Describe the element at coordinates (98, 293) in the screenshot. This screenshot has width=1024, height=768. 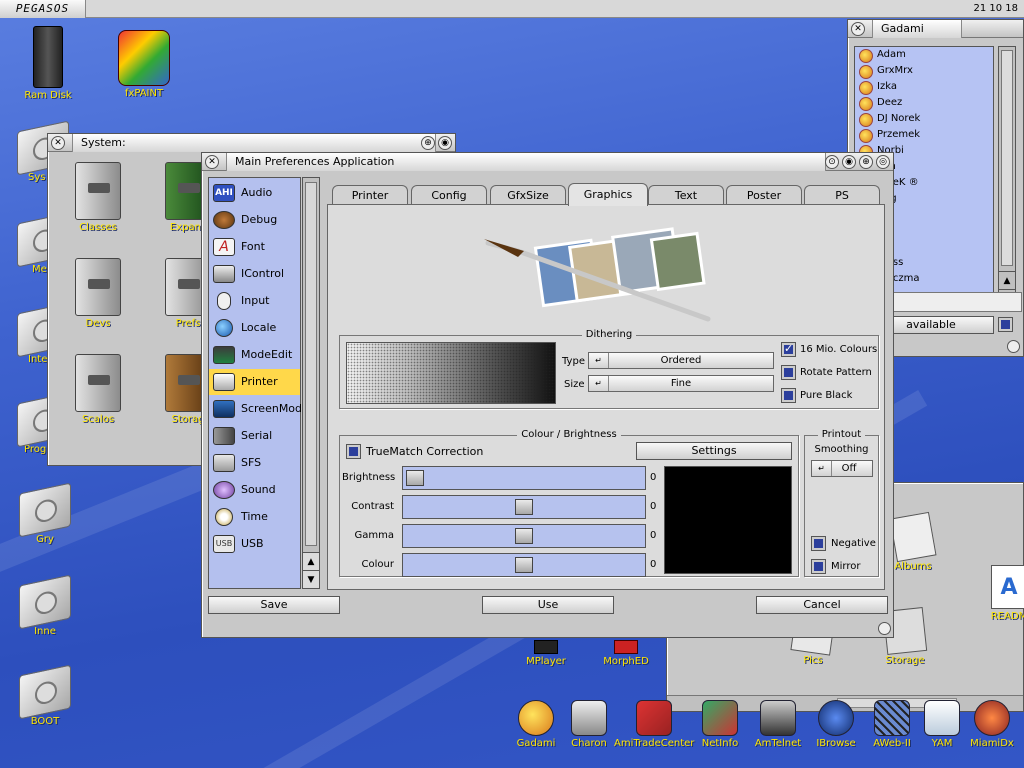
I see `drawer-devs: Devs` at that location.